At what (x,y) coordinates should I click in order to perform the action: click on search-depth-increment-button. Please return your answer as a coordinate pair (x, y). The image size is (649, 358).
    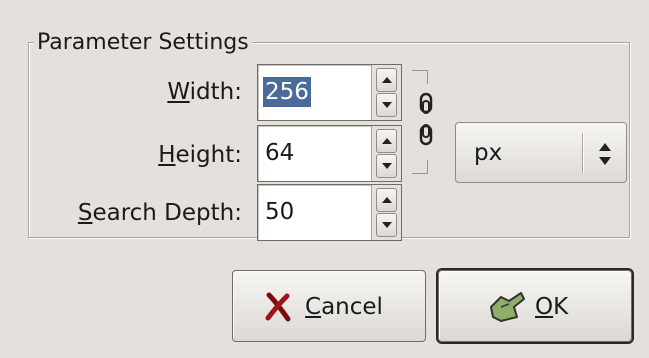
    Looking at the image, I should click on (386, 200).